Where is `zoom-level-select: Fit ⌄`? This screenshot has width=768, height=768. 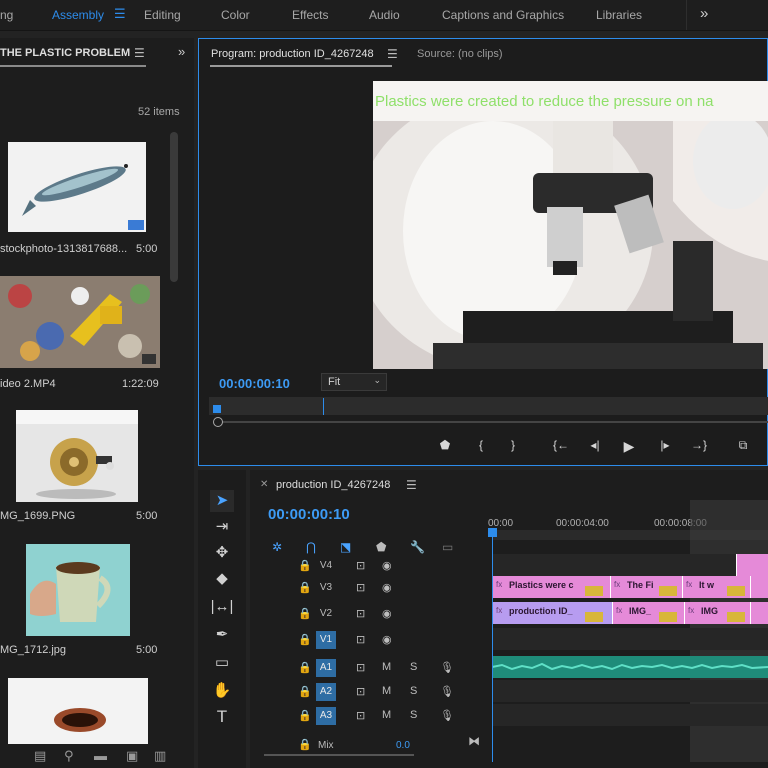 zoom-level-select: Fit ⌄ is located at coordinates (354, 382).